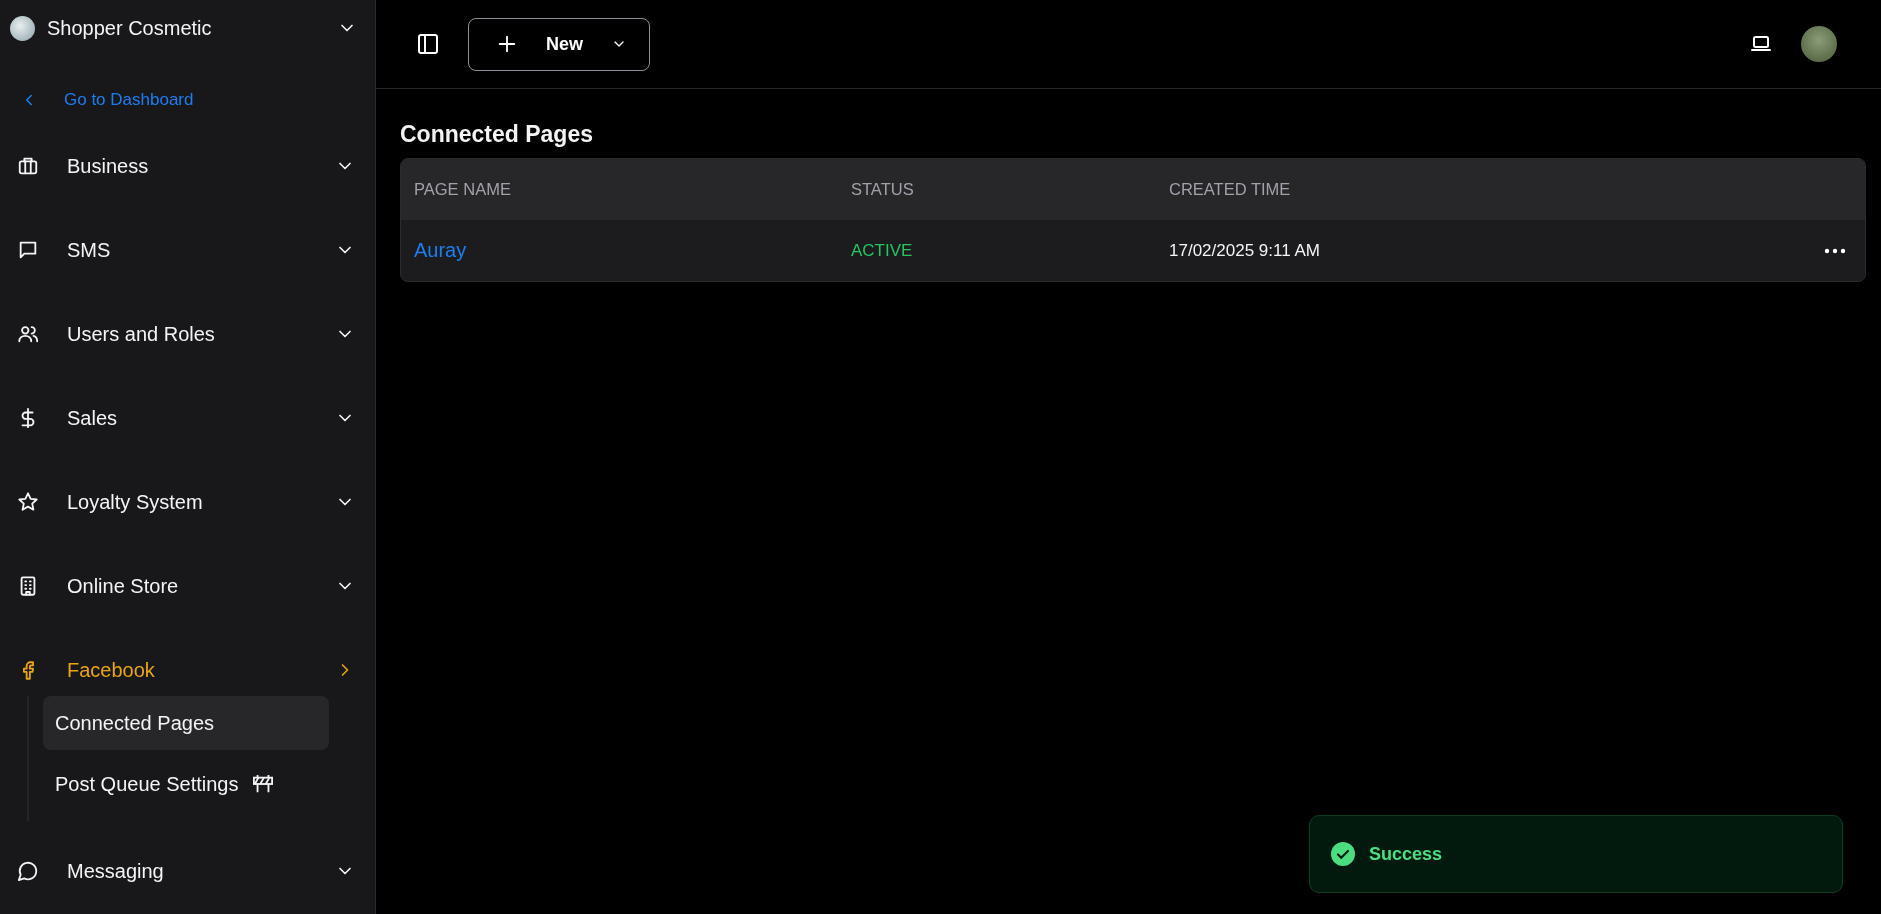 This screenshot has height=914, width=1881. What do you see at coordinates (187, 871) in the screenshot?
I see `nav-item: Messaging` at bounding box center [187, 871].